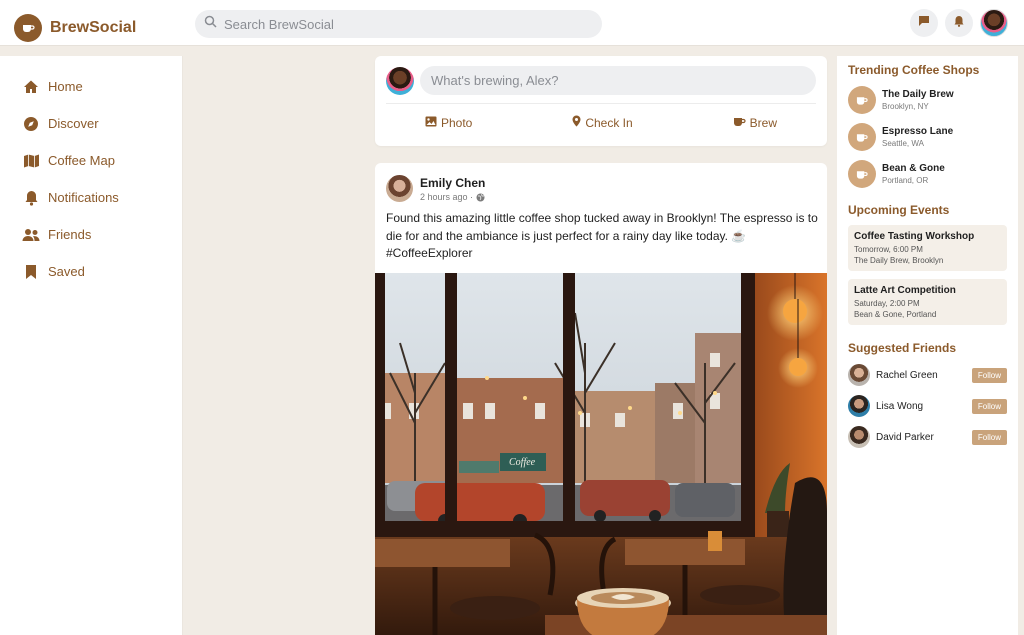 This screenshot has width=1024, height=635. What do you see at coordinates (31, 87) in the screenshot?
I see `home-icon` at bounding box center [31, 87].